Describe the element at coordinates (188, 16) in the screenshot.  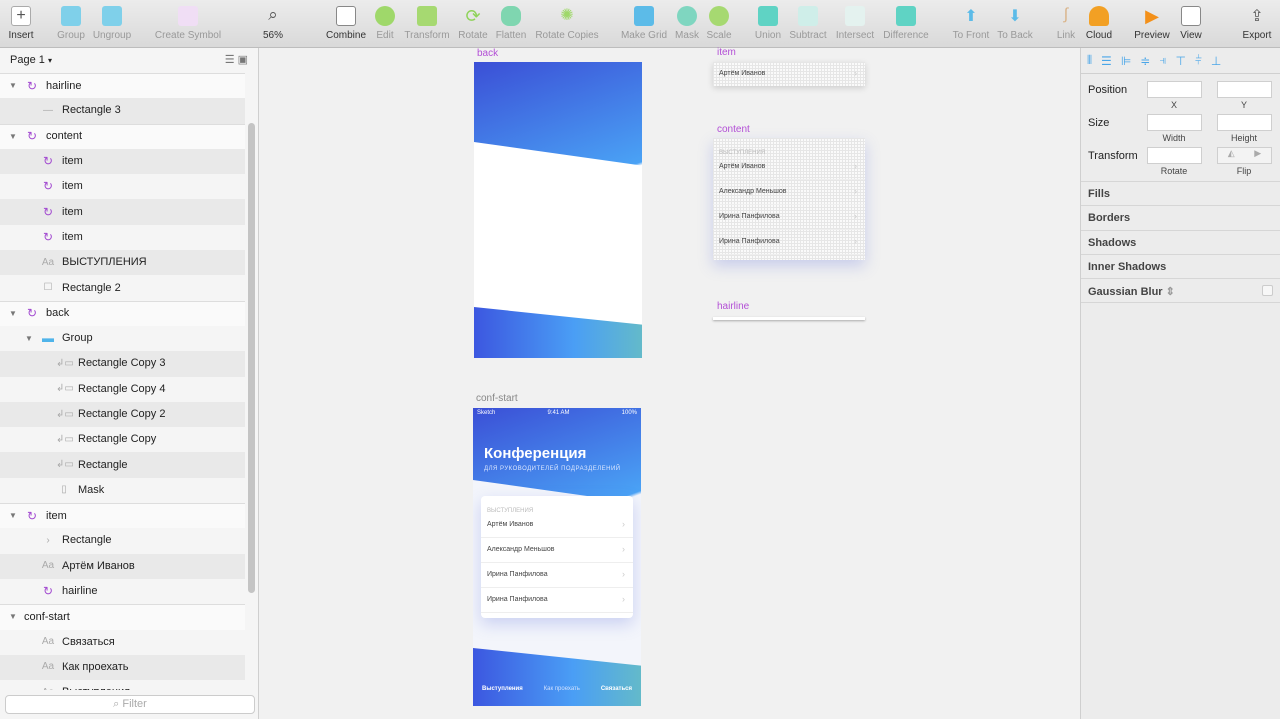
I see `symbol-icon` at that location.